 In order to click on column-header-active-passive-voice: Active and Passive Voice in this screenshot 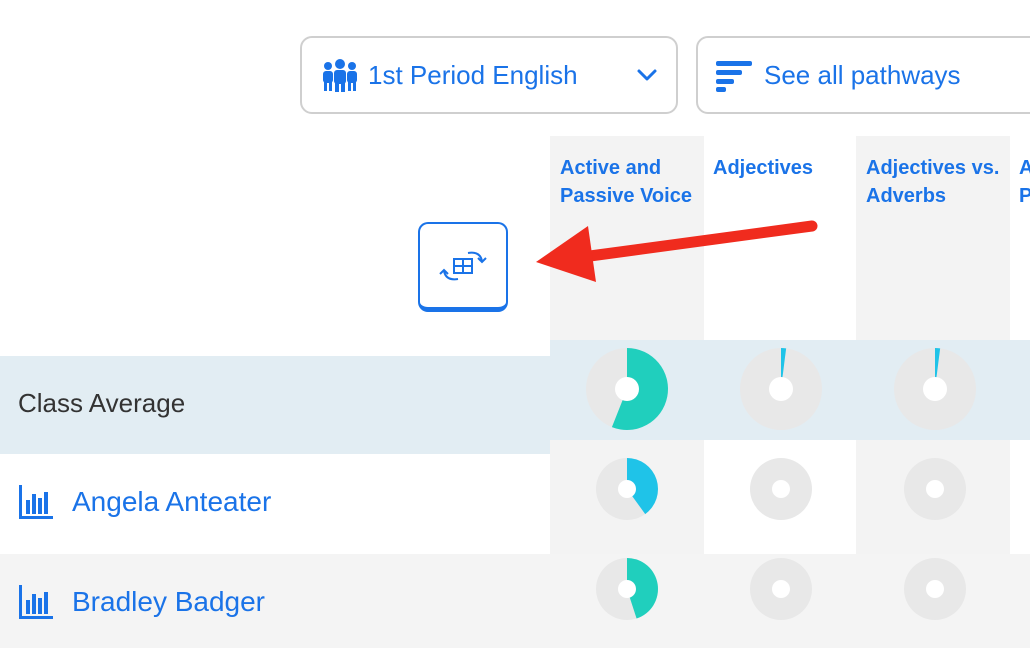, I will do `click(632, 182)`.